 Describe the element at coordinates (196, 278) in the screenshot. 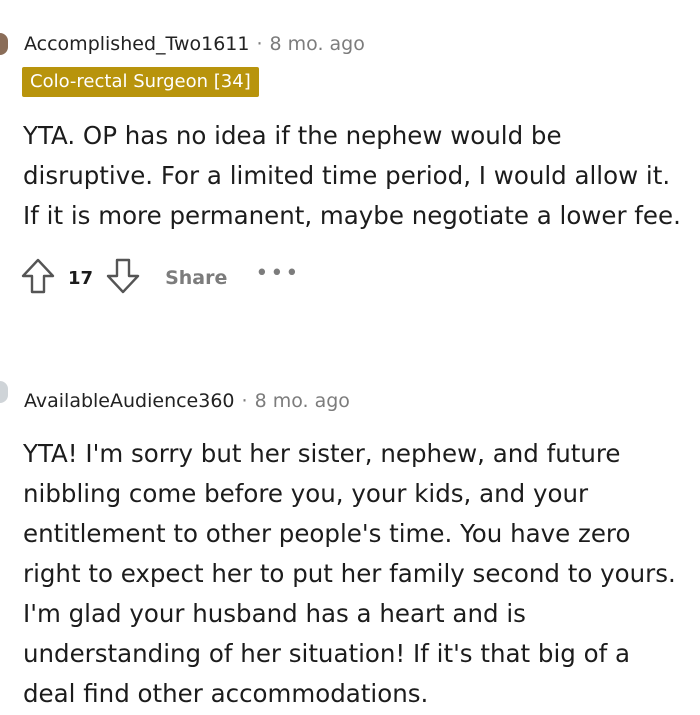

I see `share-button: Share` at that location.